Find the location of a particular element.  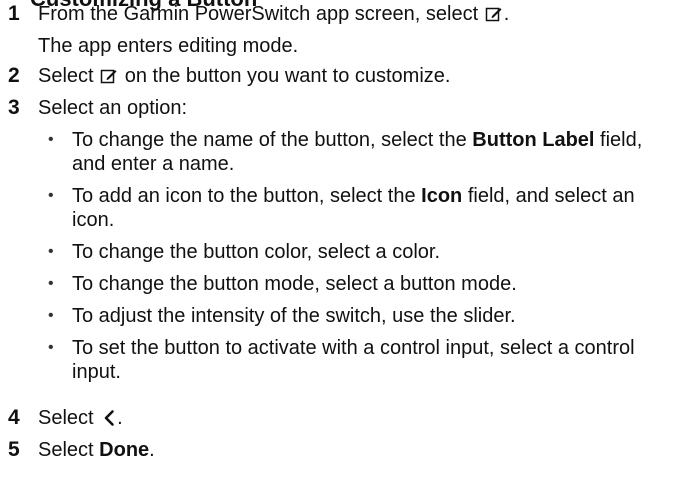

step-number: 5 is located at coordinates (14, 449).